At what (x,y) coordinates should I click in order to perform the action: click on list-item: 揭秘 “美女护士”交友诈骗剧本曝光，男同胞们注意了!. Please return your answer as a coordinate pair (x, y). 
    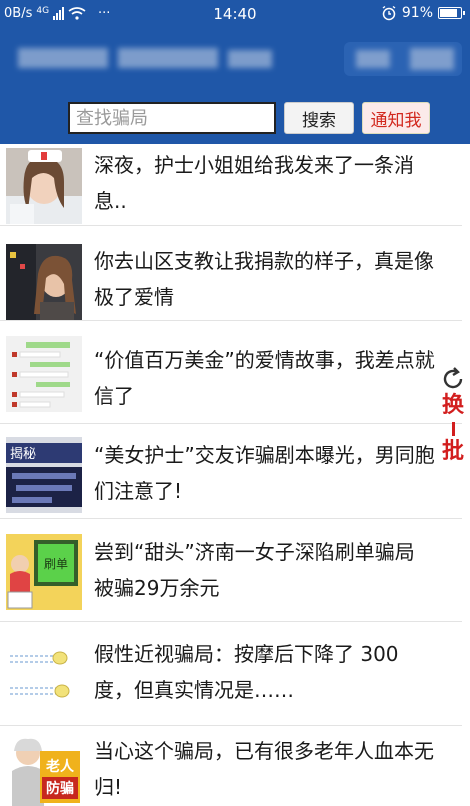
    Looking at the image, I should click on (231, 473).